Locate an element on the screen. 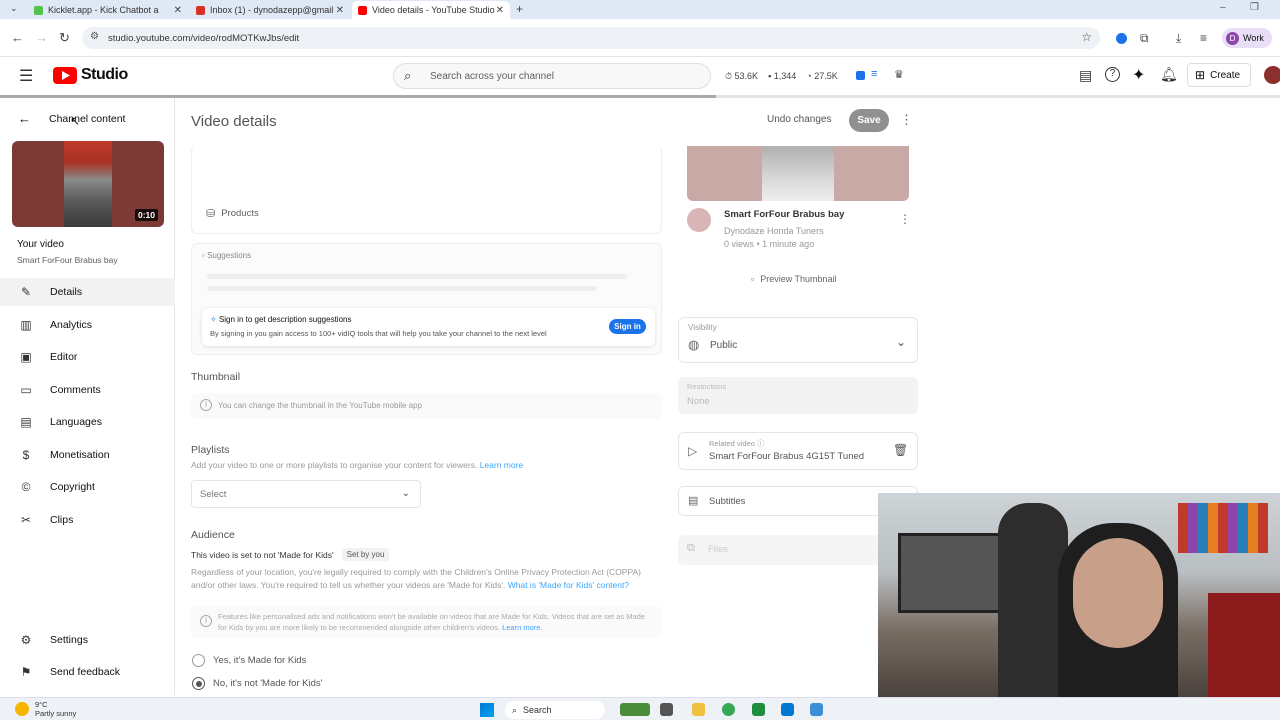 This screenshot has height=720, width=1280. sidebar-item-languages: ▤ Languages is located at coordinates (87, 422).